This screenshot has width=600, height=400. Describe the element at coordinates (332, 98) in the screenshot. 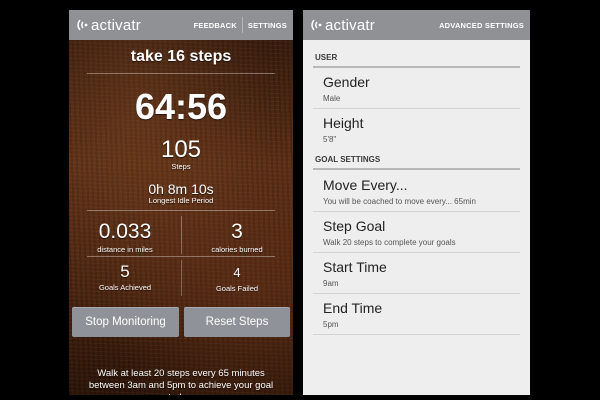

I see `setting-value: Male` at that location.